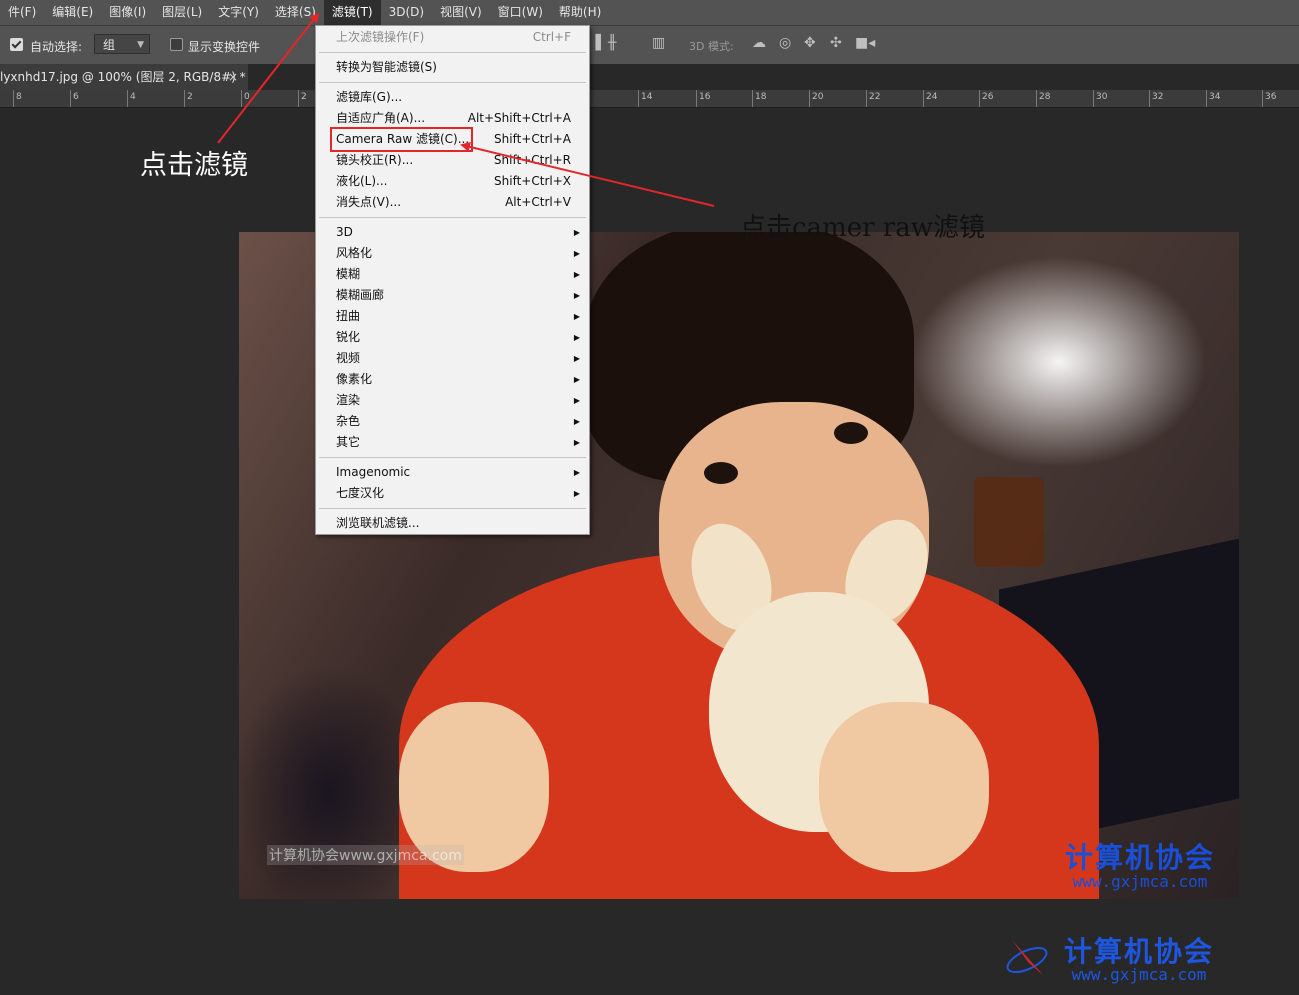  I want to click on filter-menu-item-shortcut: Alt+Shift+Ctrl+A, so click(519, 118).